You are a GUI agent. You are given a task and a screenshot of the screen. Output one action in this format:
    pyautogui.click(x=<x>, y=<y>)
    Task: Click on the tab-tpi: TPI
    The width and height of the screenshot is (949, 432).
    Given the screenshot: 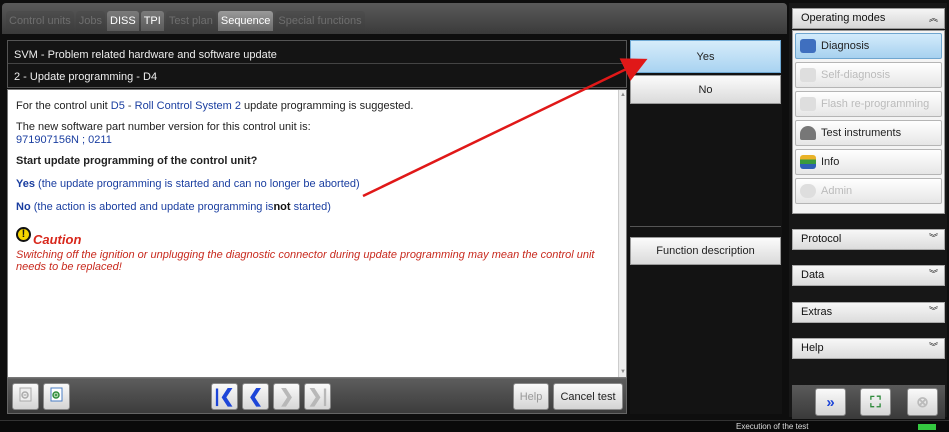 What is the action you would take?
    pyautogui.click(x=152, y=21)
    